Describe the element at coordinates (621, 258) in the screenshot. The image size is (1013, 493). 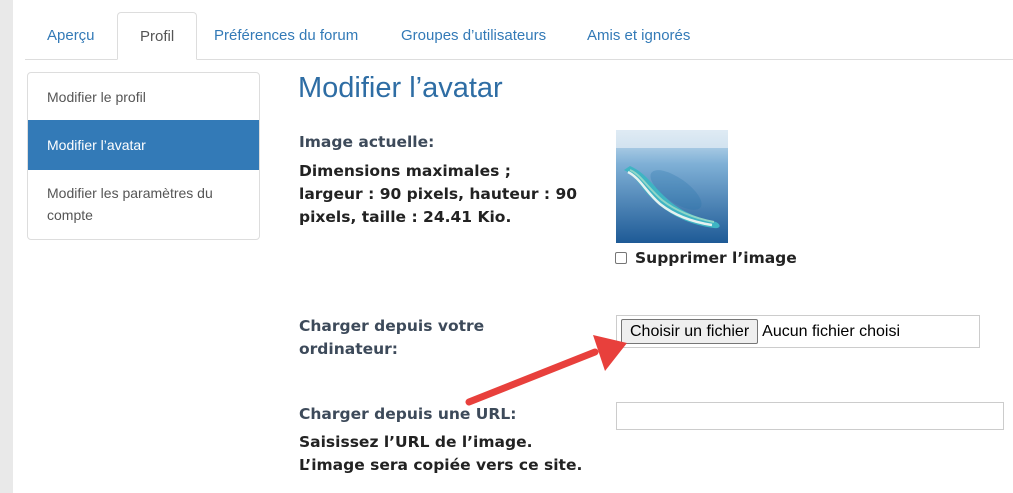
I see `delete-image-checkbox` at that location.